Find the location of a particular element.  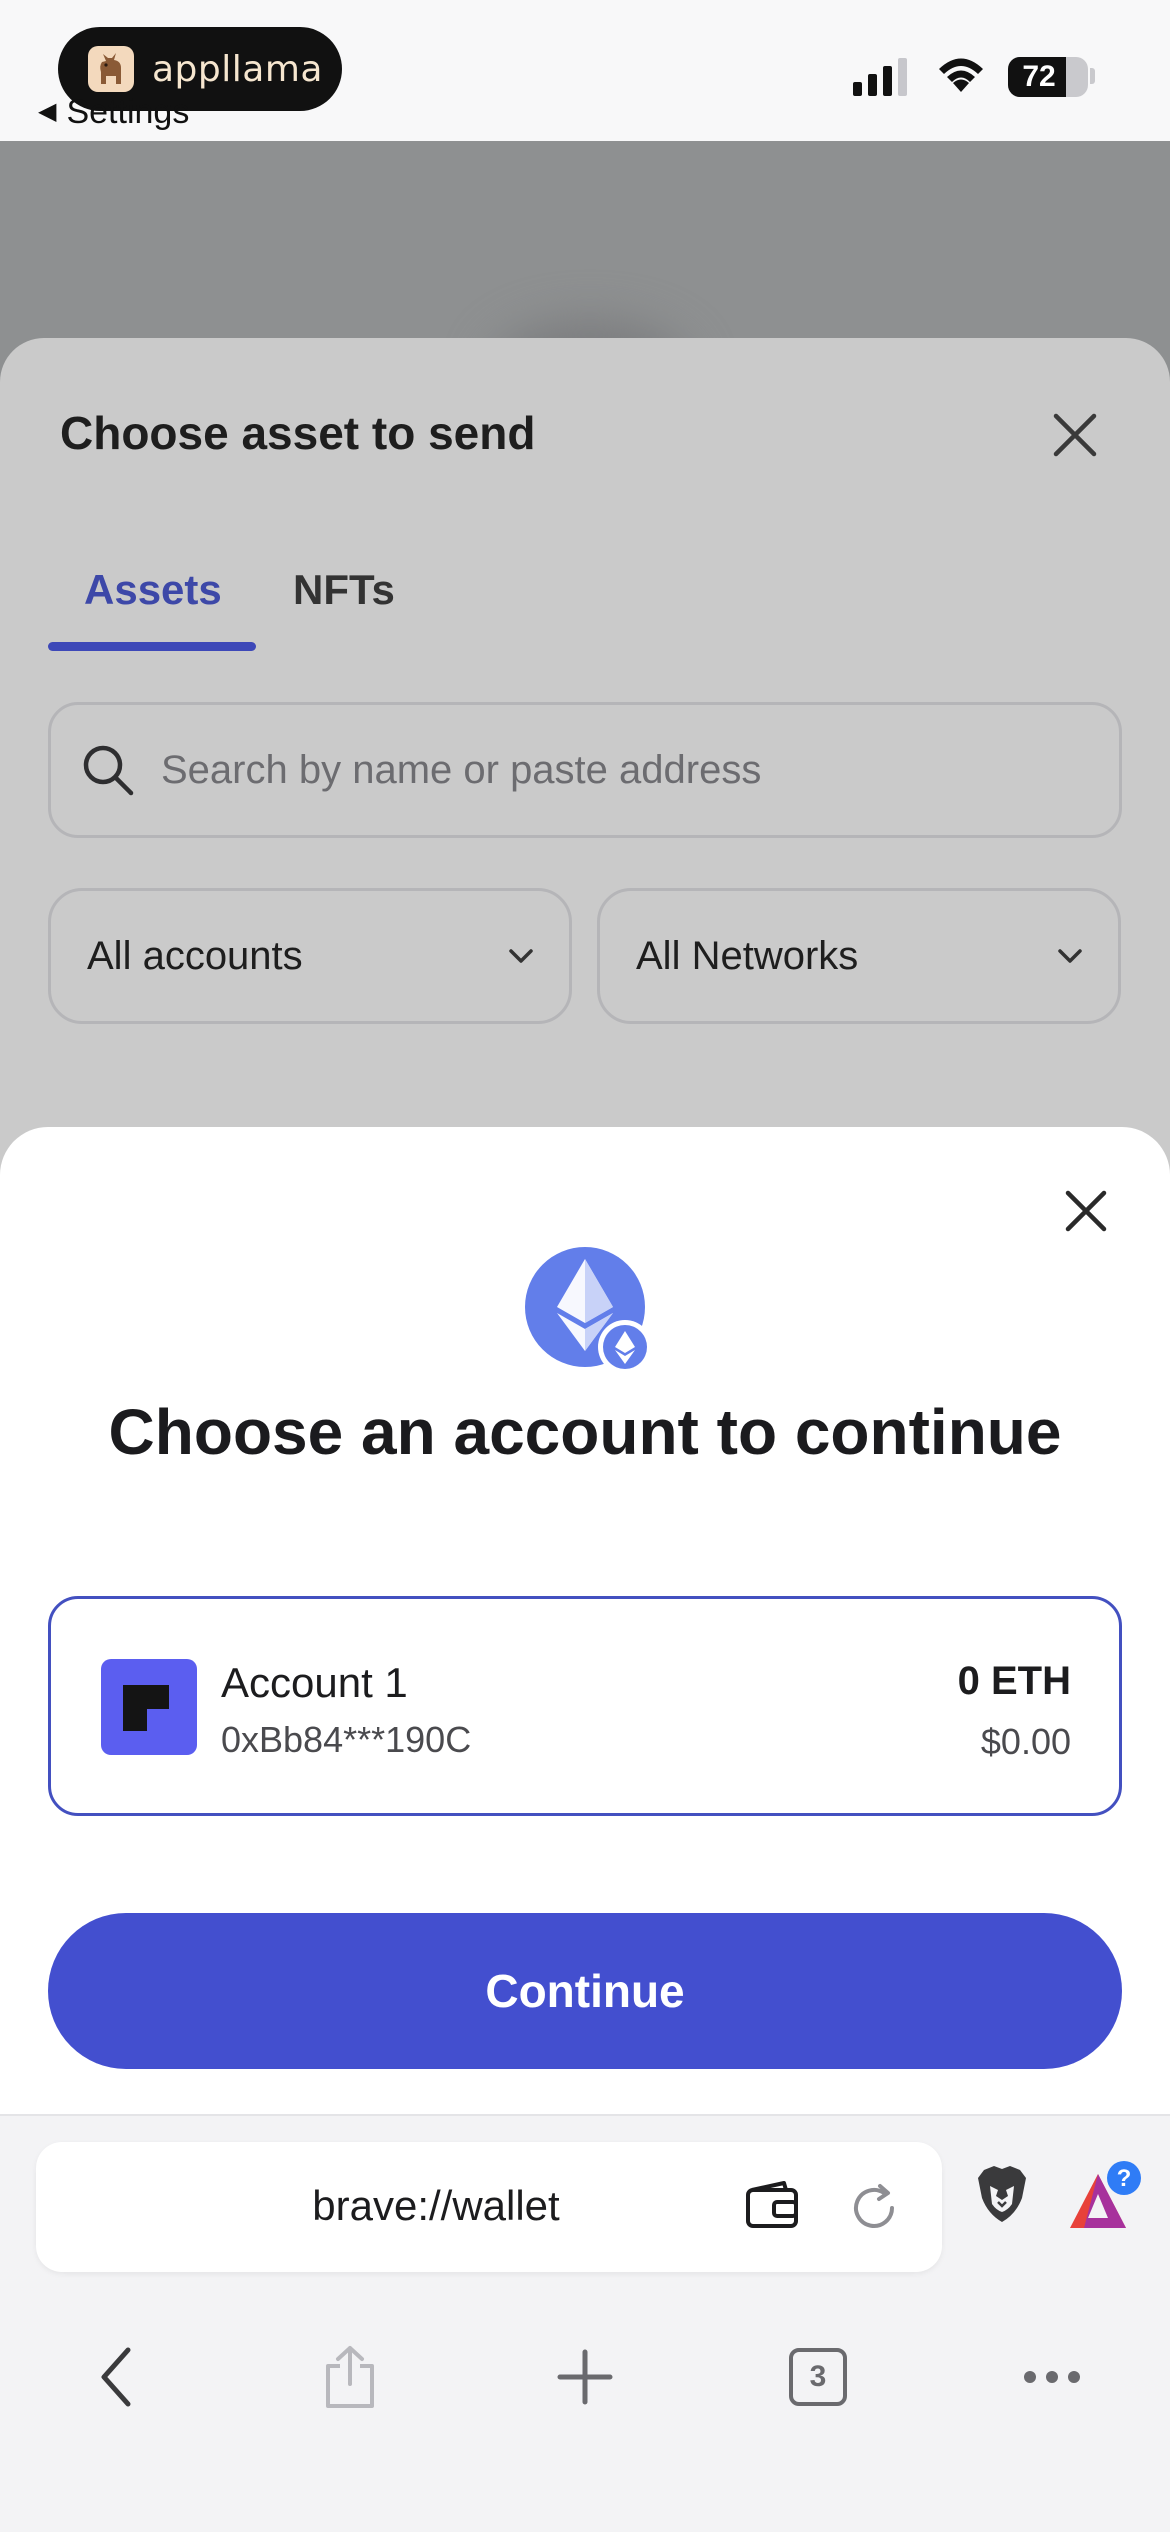

wifi-icon is located at coordinates (961, 76).